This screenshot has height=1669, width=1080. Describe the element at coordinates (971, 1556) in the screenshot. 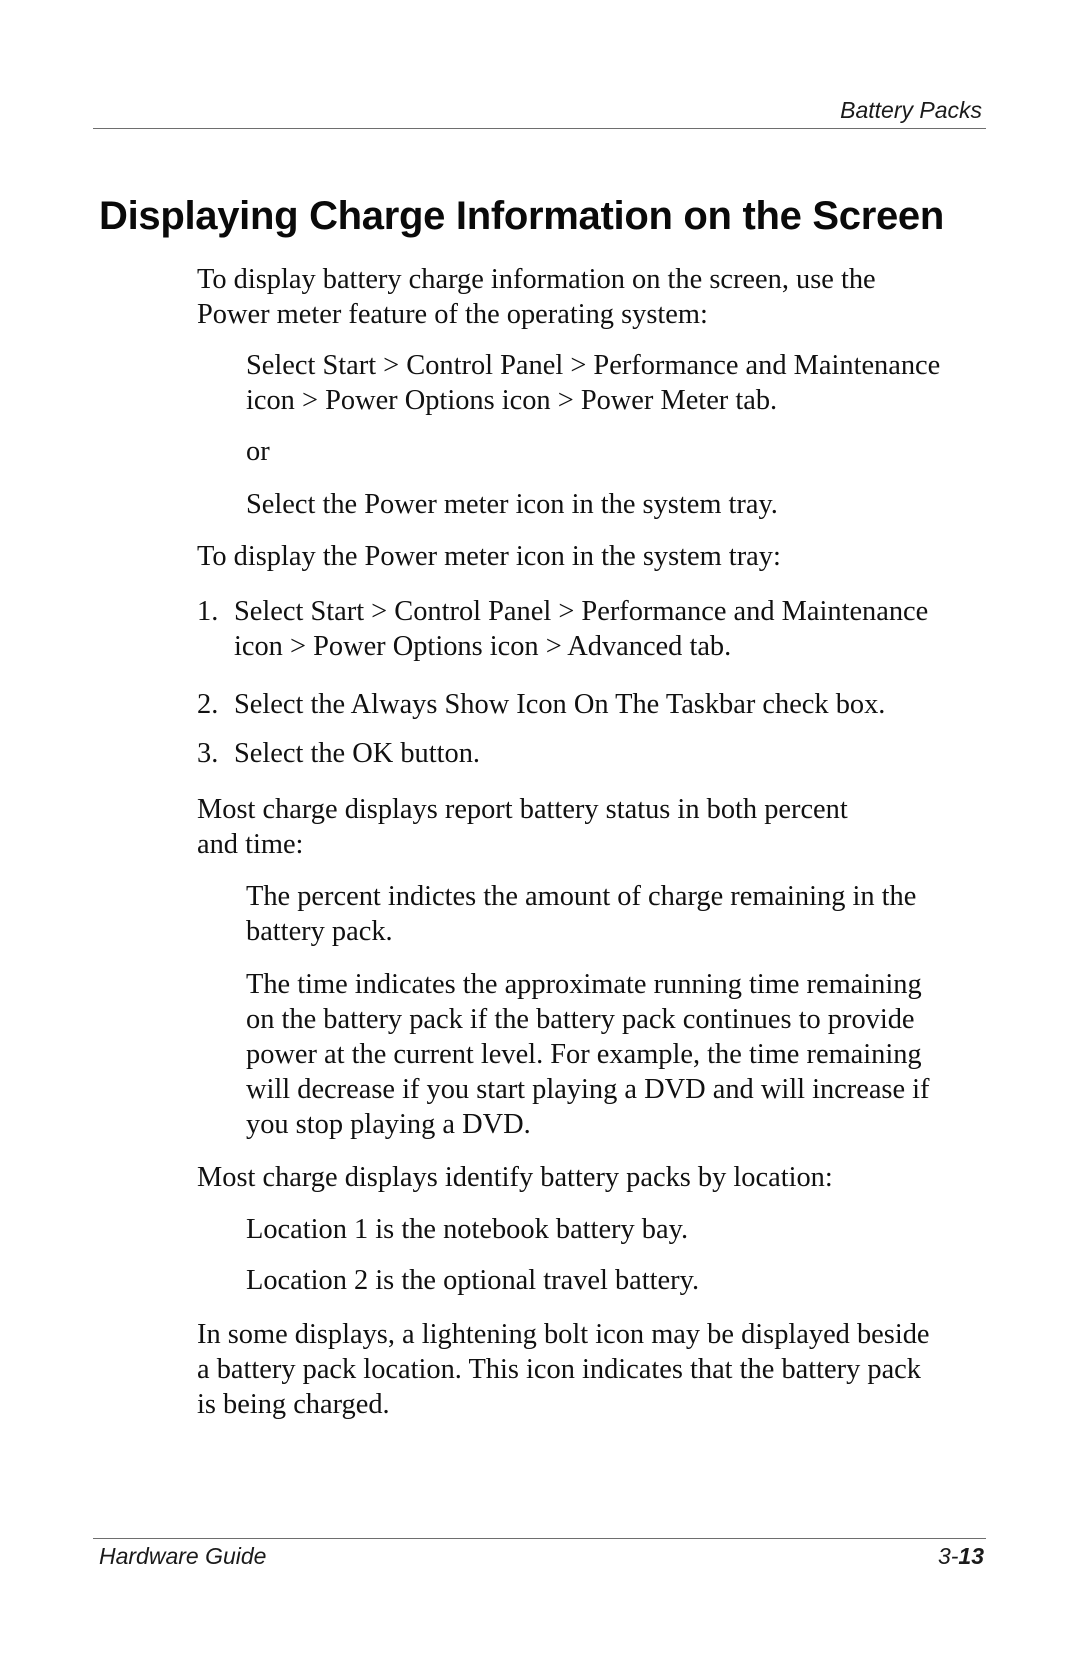

I see `page-number-value: 13` at that location.